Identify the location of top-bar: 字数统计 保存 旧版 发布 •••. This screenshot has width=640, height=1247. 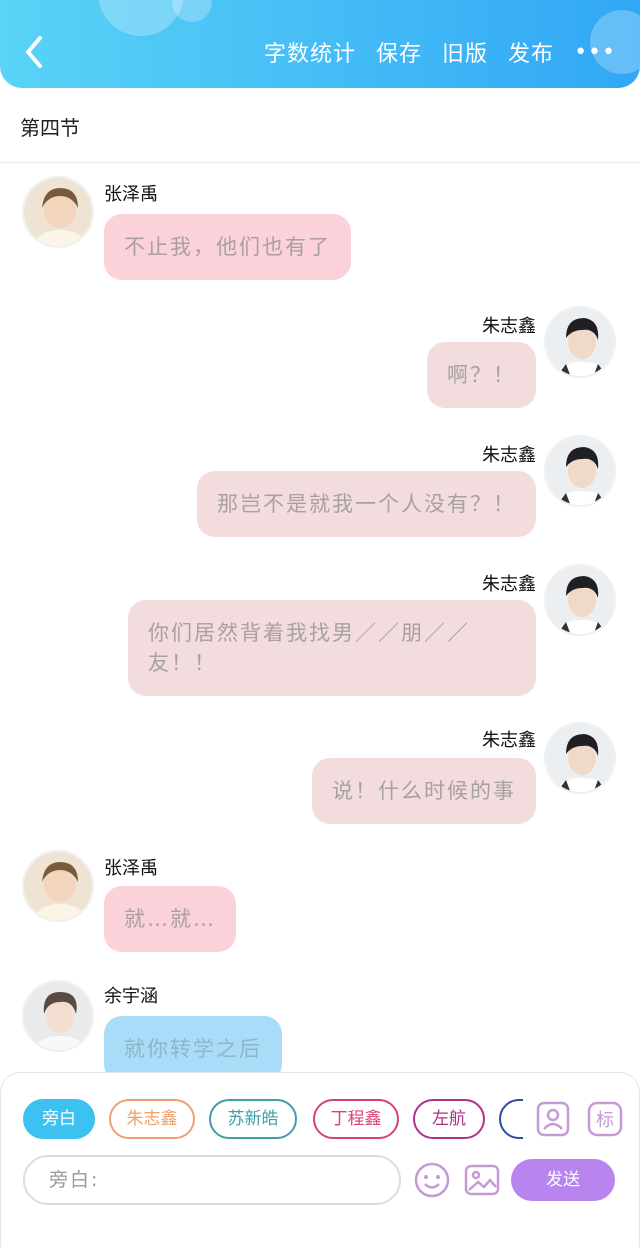
(320, 44).